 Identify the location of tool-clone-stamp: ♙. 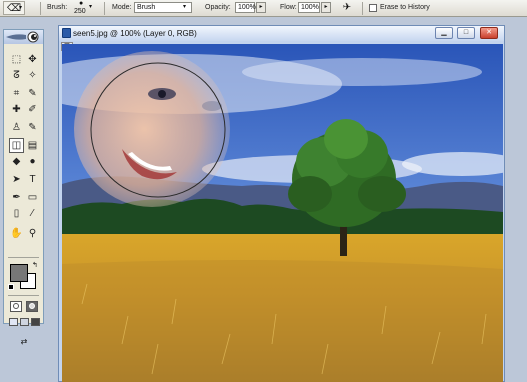
(16, 127).